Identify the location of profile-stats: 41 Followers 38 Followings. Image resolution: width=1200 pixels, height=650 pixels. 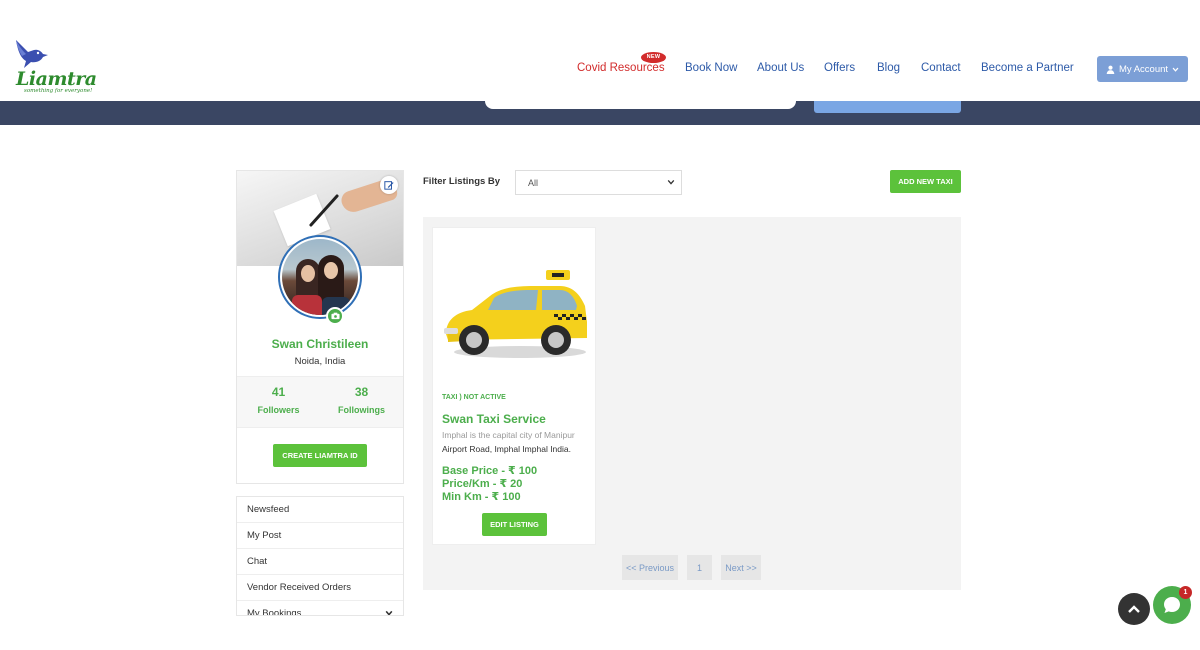
(320, 402).